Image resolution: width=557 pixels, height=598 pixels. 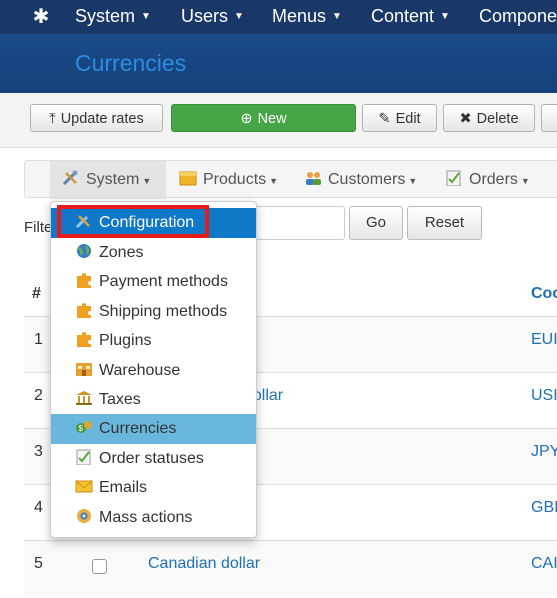 I want to click on dropdown-item-taxes: Taxes, so click(x=153, y=400).